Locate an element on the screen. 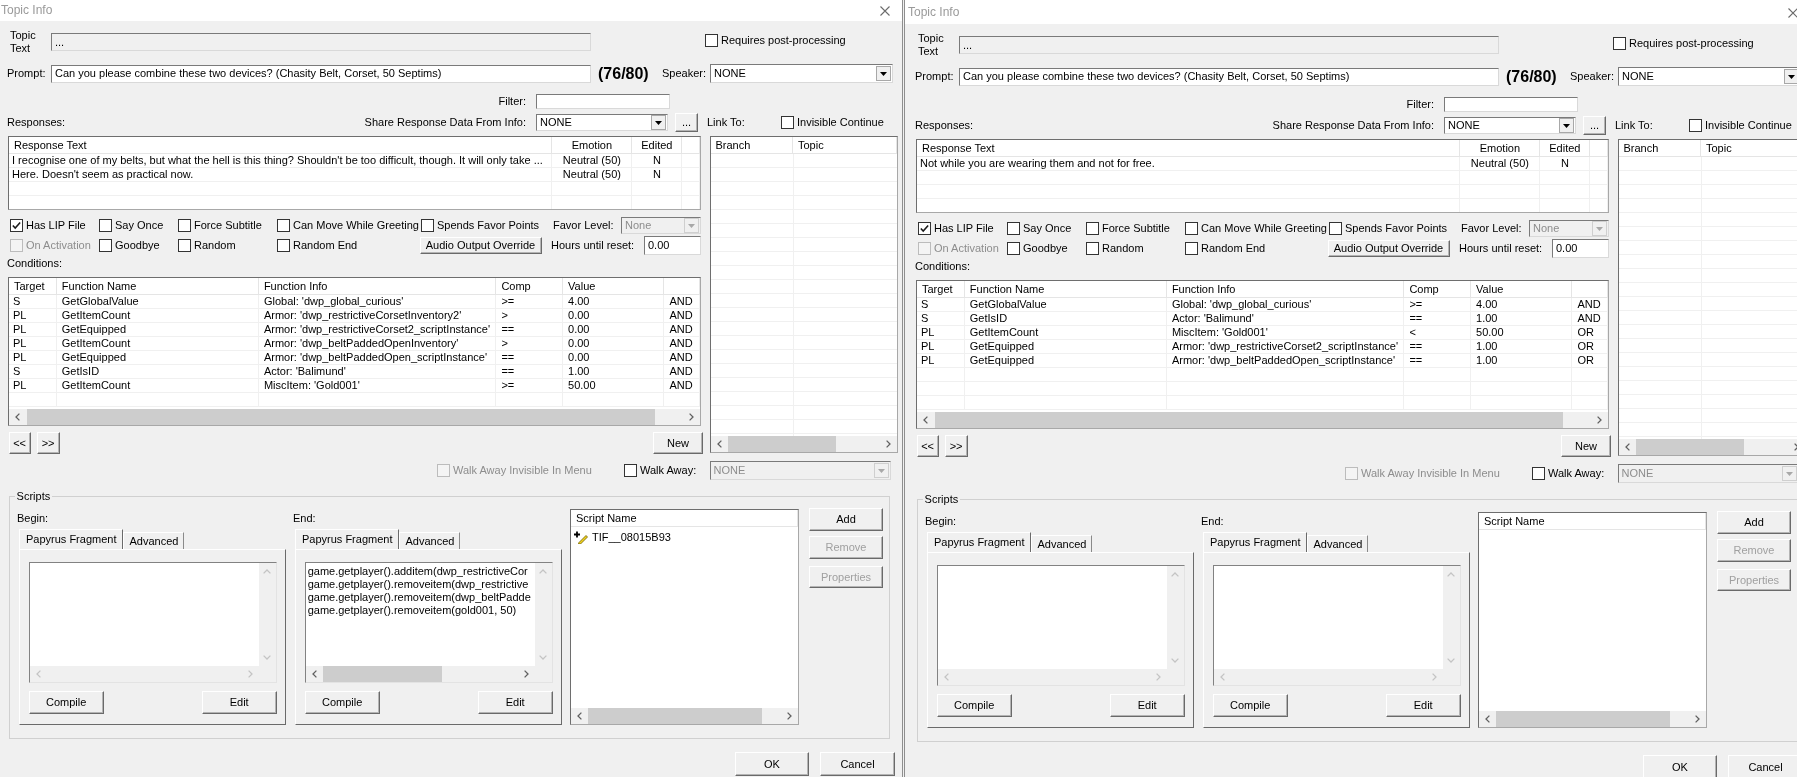  checkbox: Goodbye is located at coordinates (129, 245).